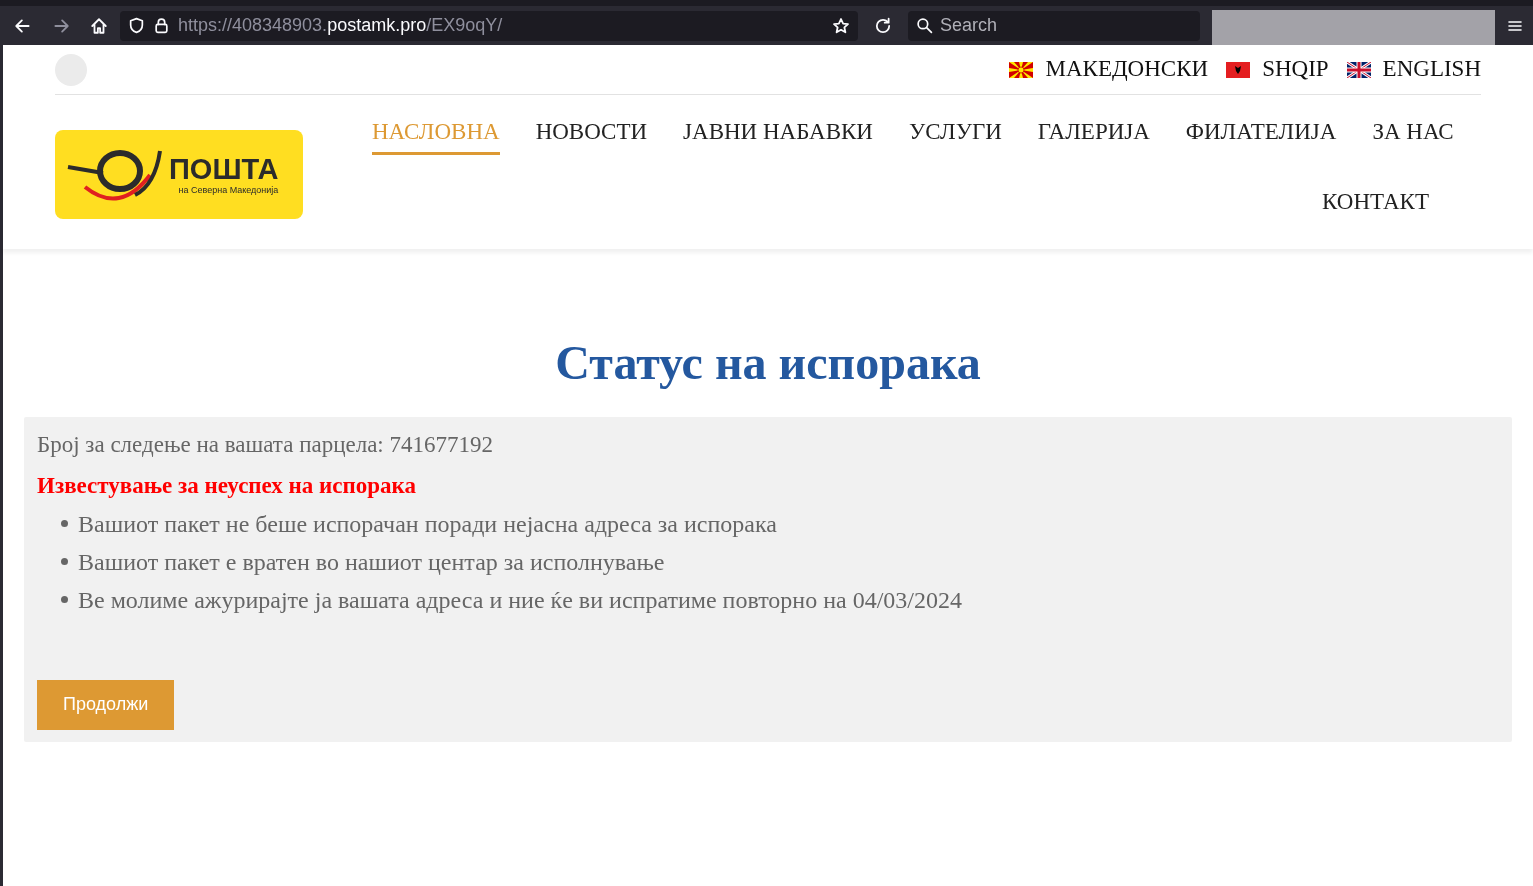 The width and height of the screenshot is (1533, 886). What do you see at coordinates (1413, 69) in the screenshot?
I see `language-link: ENGLISH` at bounding box center [1413, 69].